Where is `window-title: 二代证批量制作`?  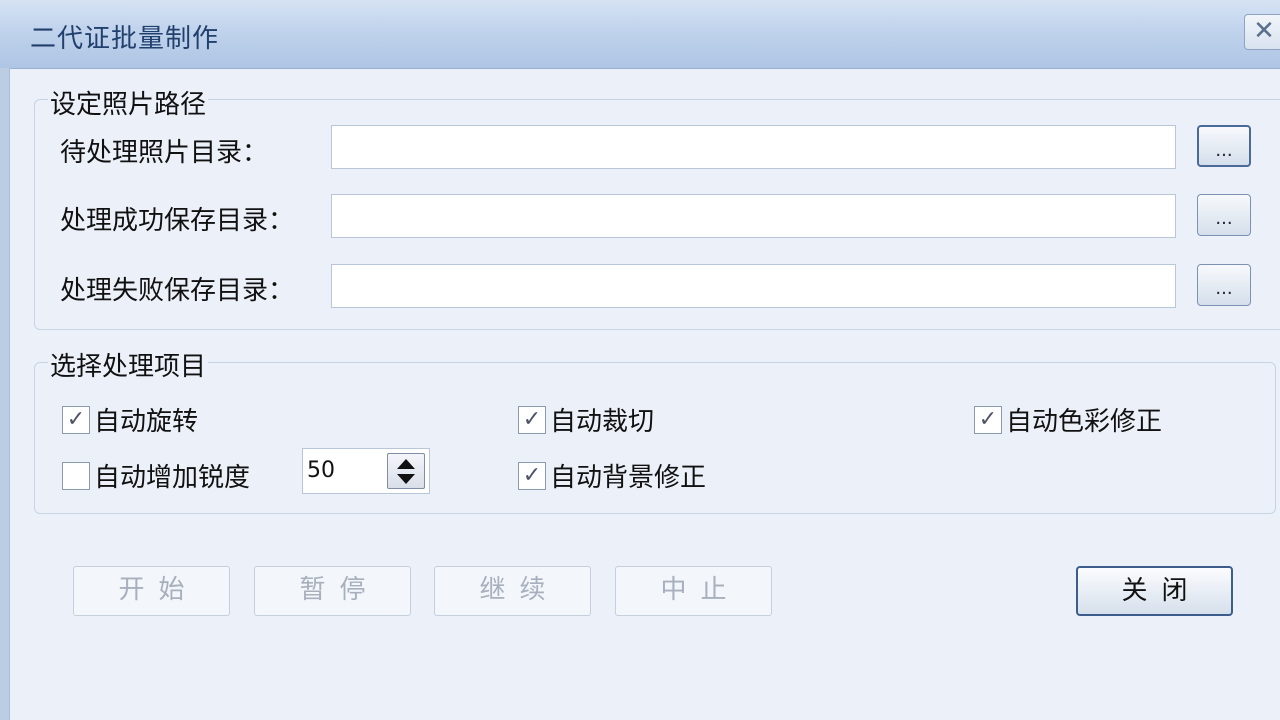 window-title: 二代证批量制作 is located at coordinates (125, 39).